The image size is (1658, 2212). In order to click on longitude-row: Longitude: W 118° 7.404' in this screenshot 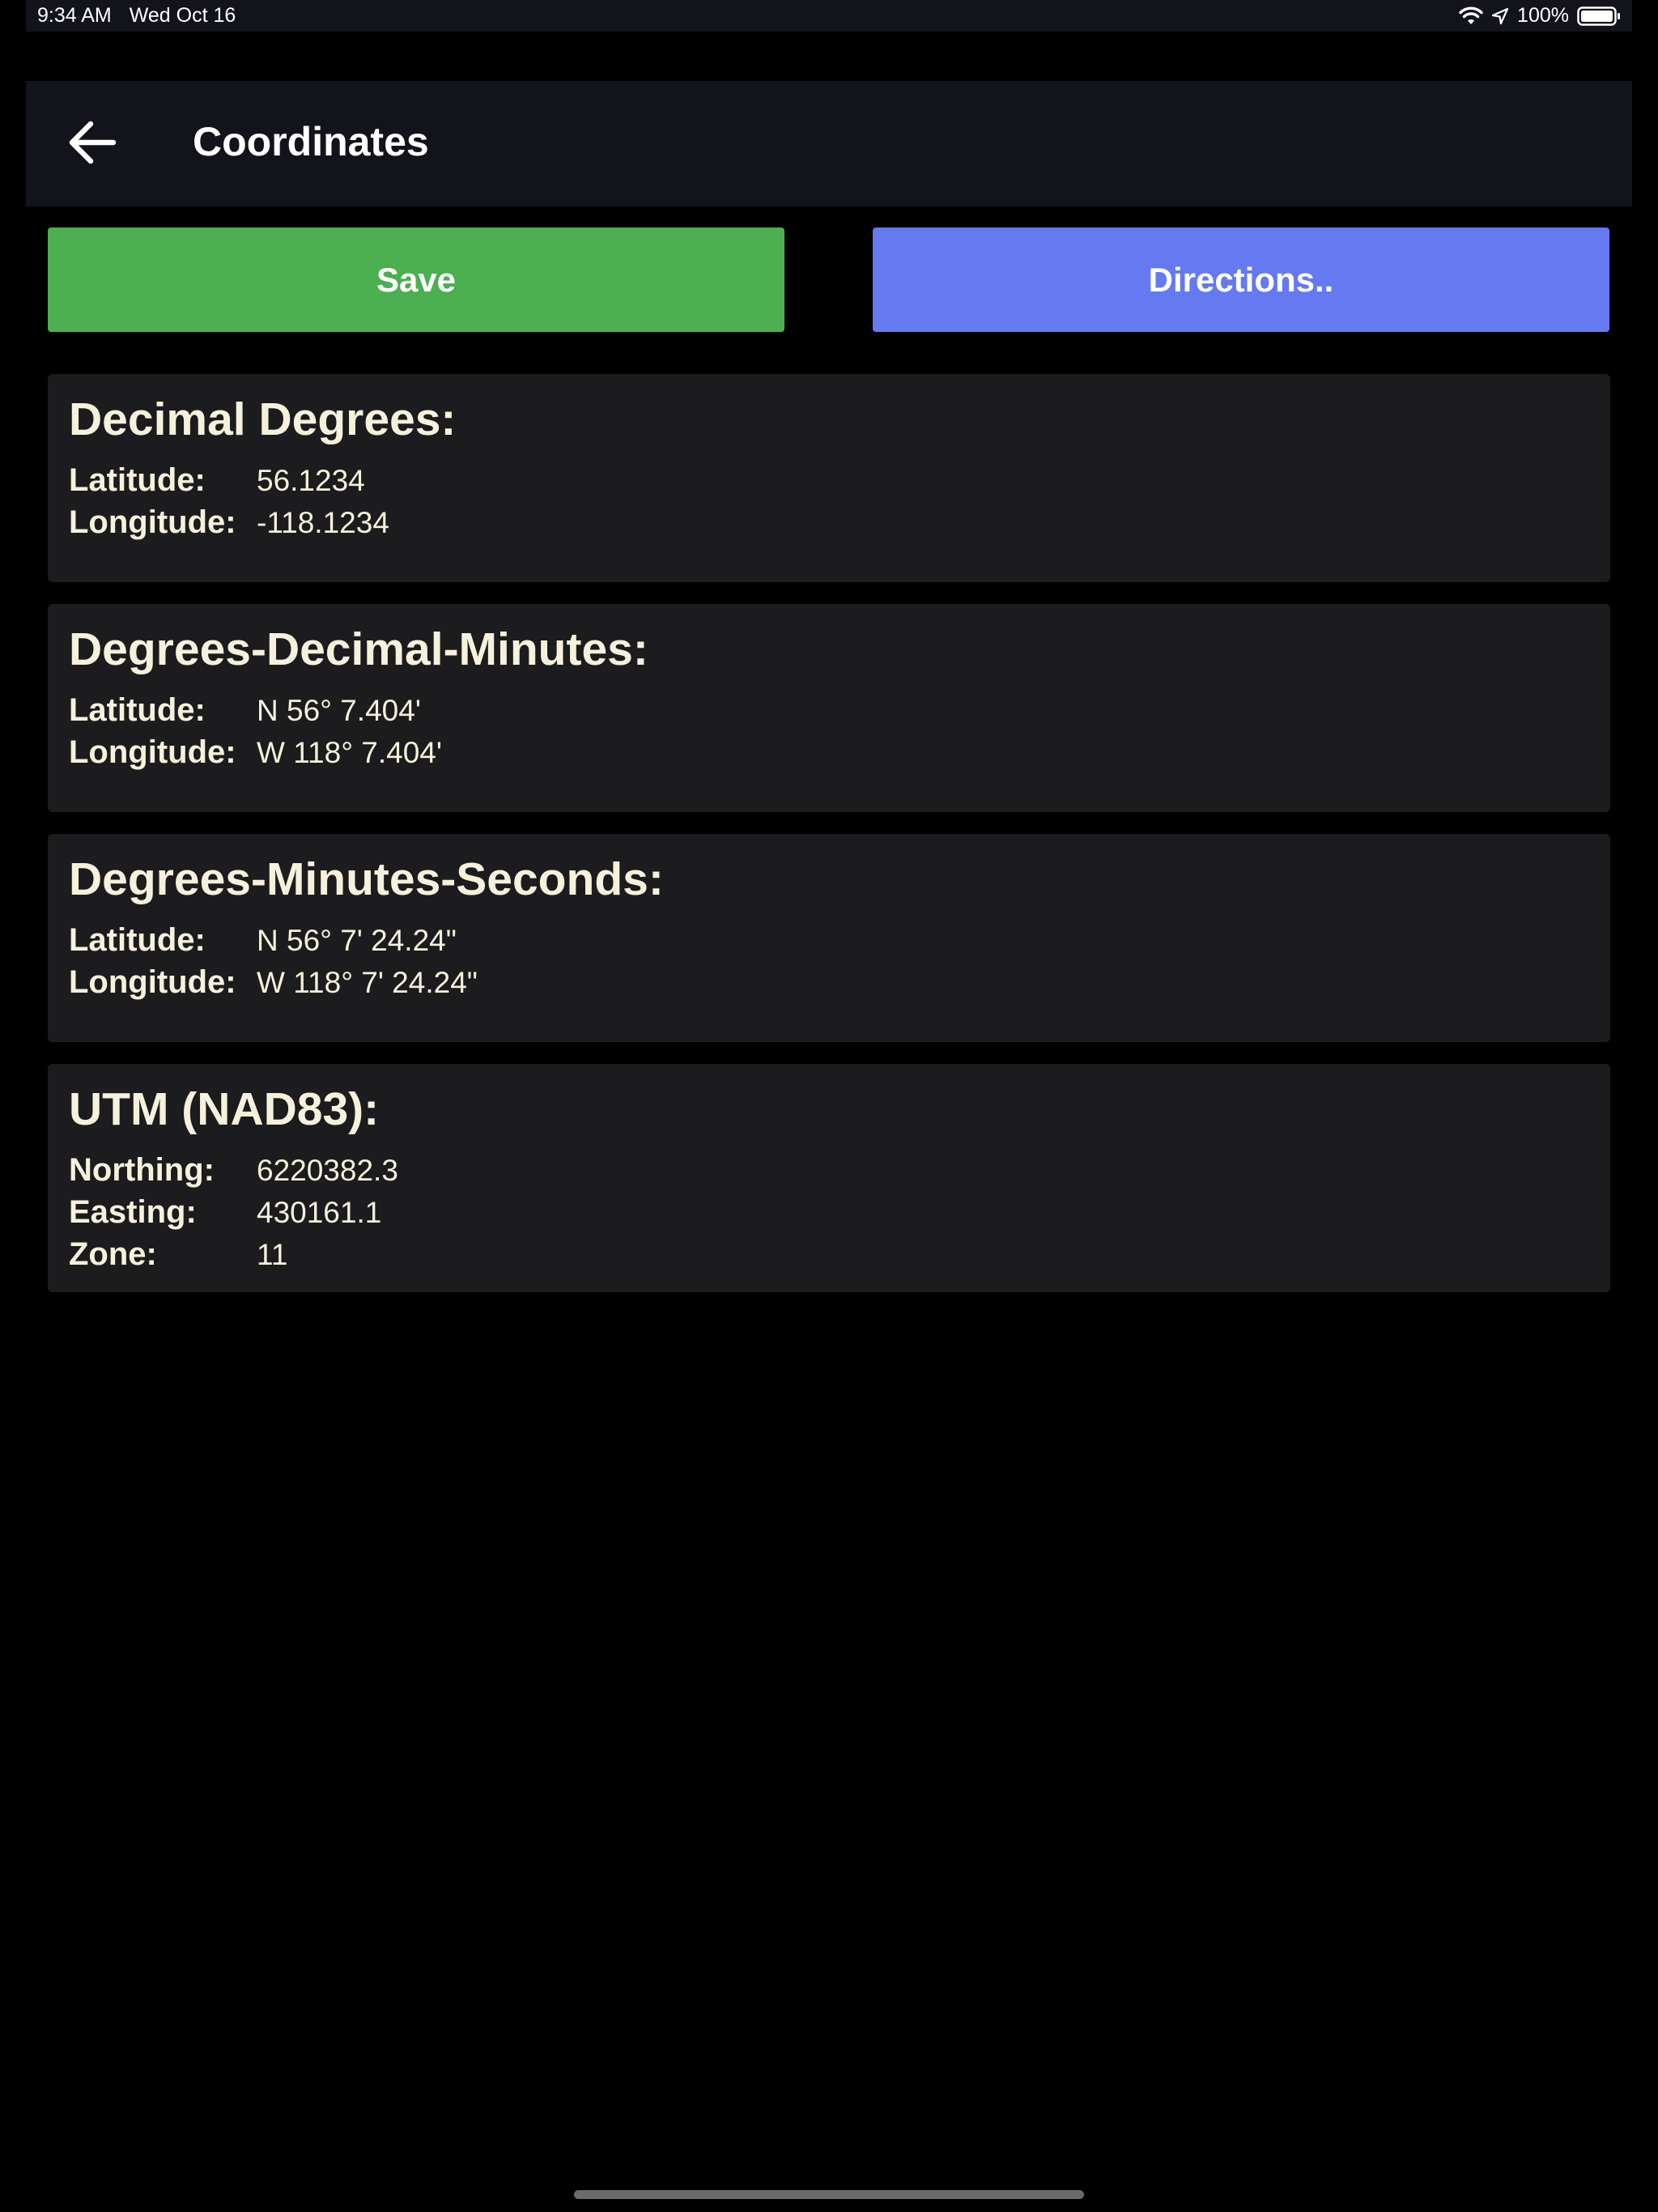, I will do `click(829, 755)`.